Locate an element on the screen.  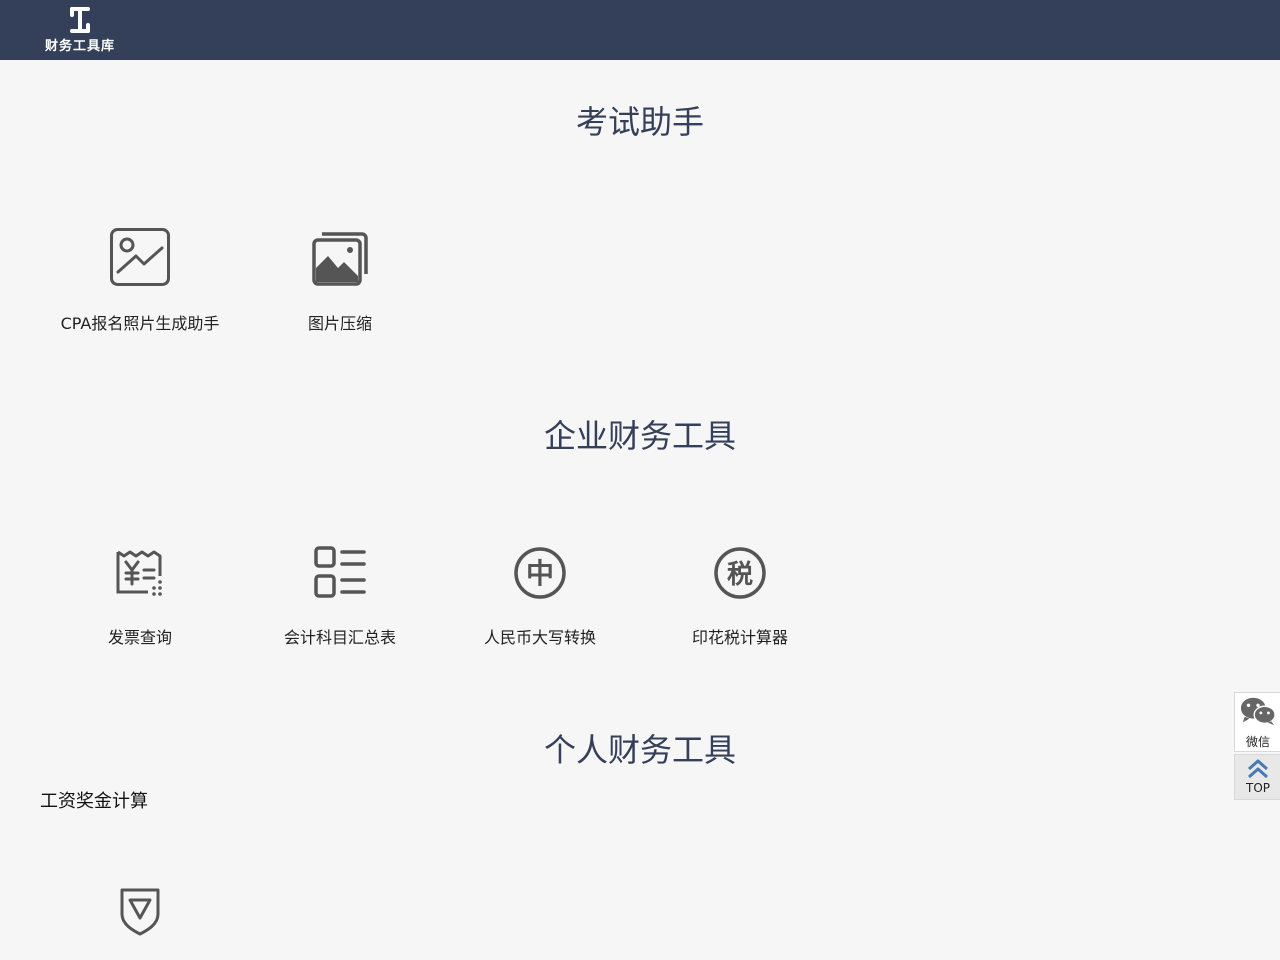
logo-text: 财务工具库 is located at coordinates (79, 46).